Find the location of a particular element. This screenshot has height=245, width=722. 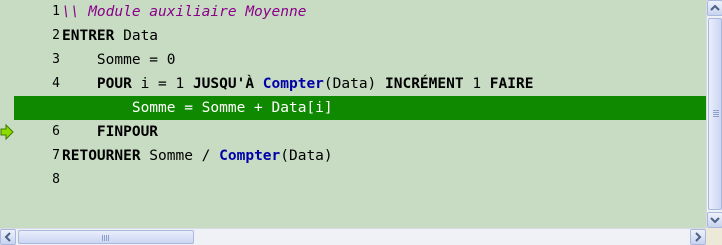

code-line: \\ Module auxiliaire Moyenne is located at coordinates (184, 12).